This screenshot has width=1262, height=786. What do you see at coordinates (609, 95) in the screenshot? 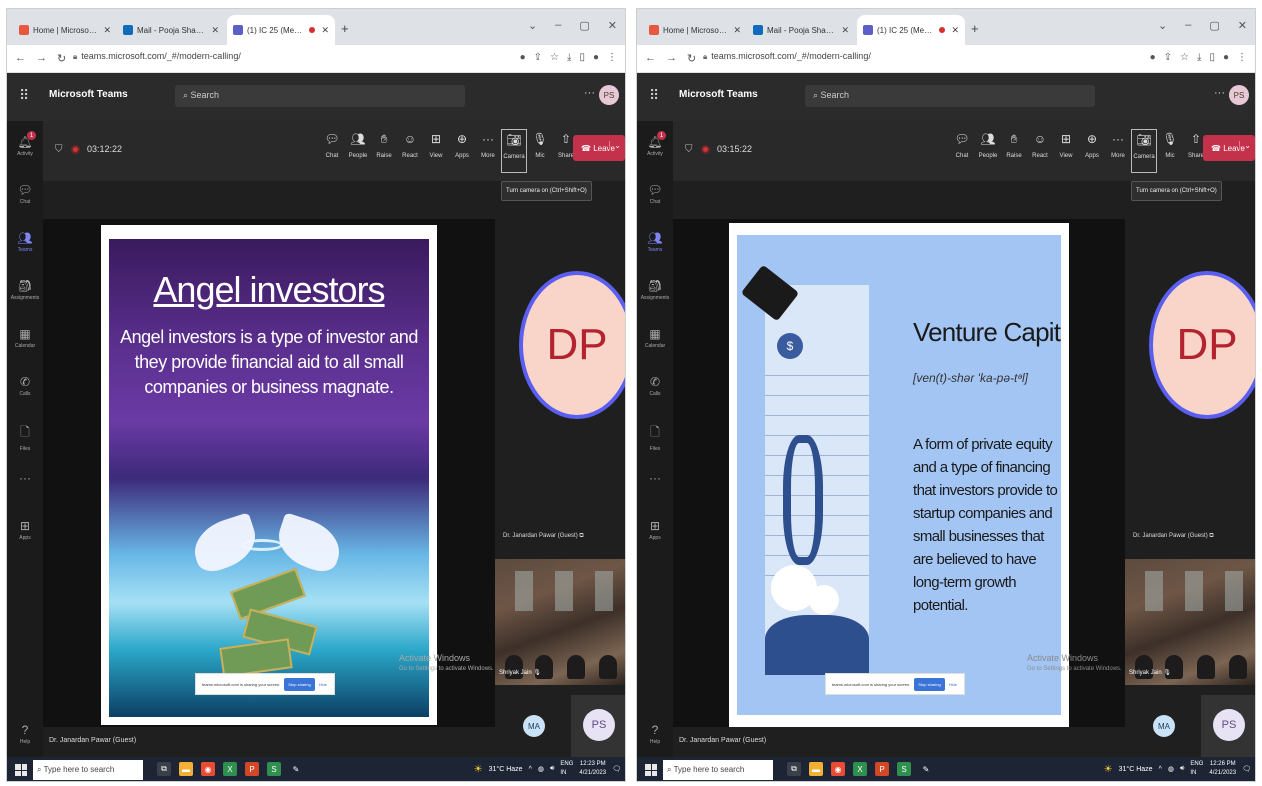
I see `avatar: PS` at bounding box center [609, 95].